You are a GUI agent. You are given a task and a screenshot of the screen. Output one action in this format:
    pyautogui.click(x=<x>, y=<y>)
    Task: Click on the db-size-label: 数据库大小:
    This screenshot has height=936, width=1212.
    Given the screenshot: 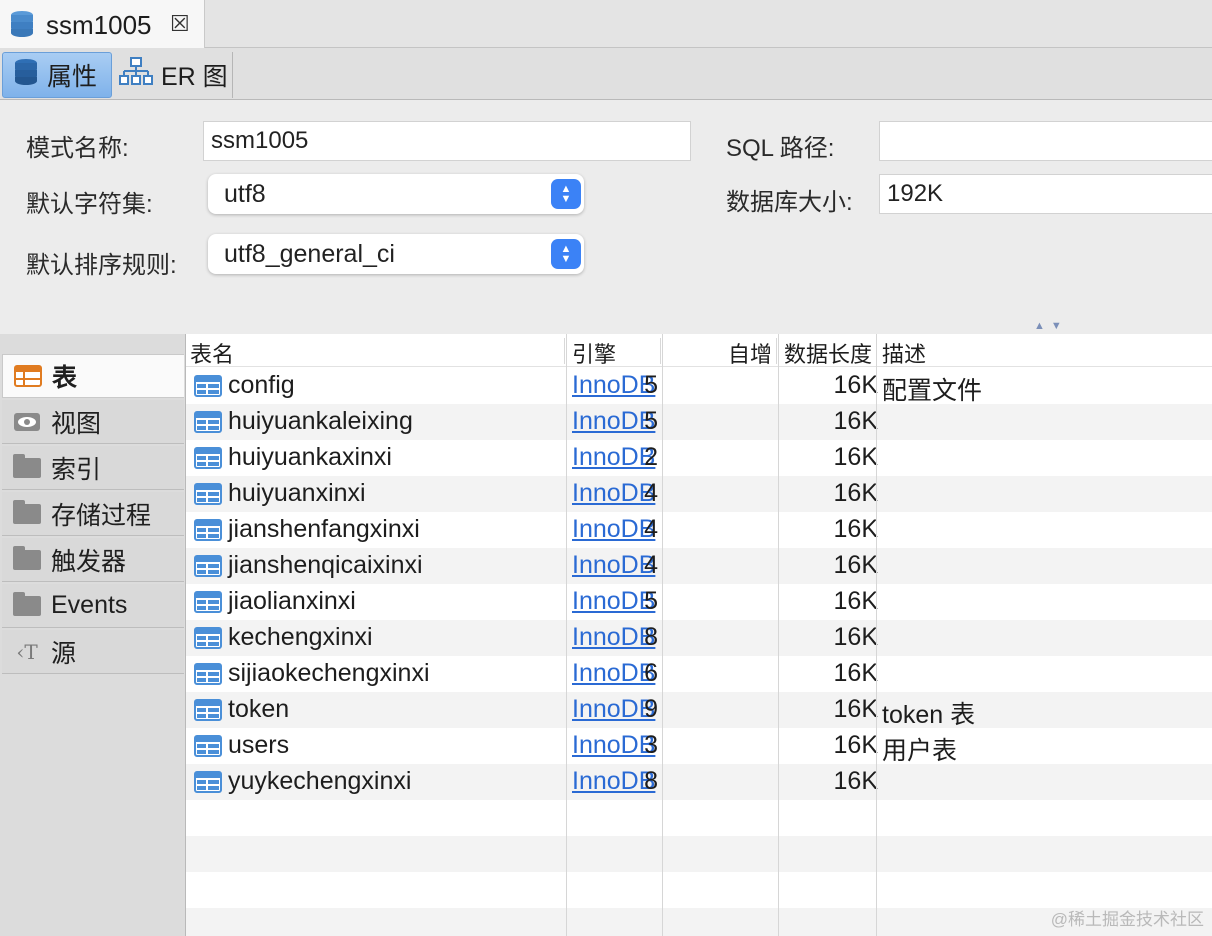 What is the action you would take?
    pyautogui.click(x=789, y=202)
    